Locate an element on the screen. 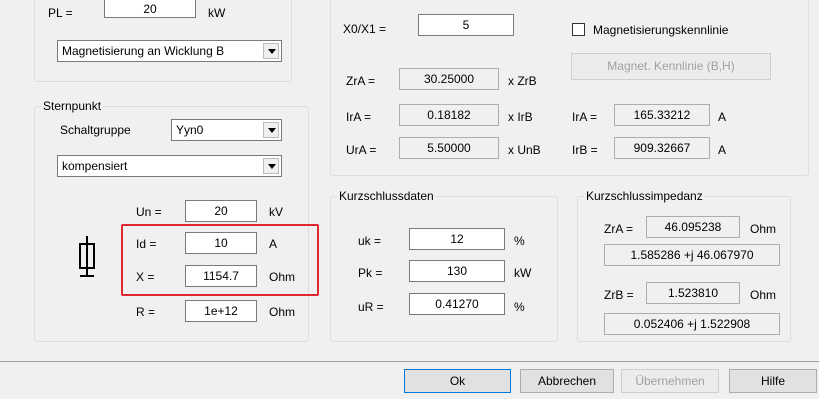 The image size is (819, 399). zra-ratio-unit: x ZrB is located at coordinates (522, 81).